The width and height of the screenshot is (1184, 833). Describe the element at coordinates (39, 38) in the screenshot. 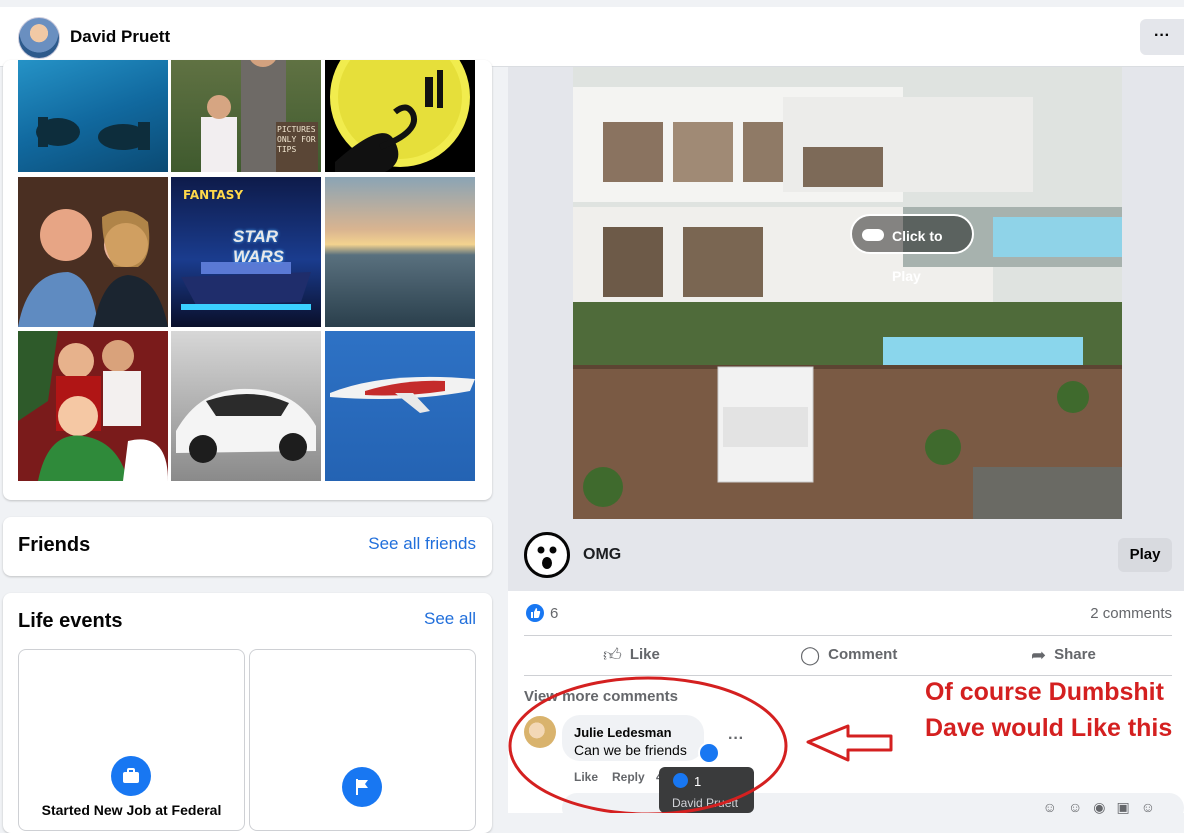

I see `profile-avatar` at that location.